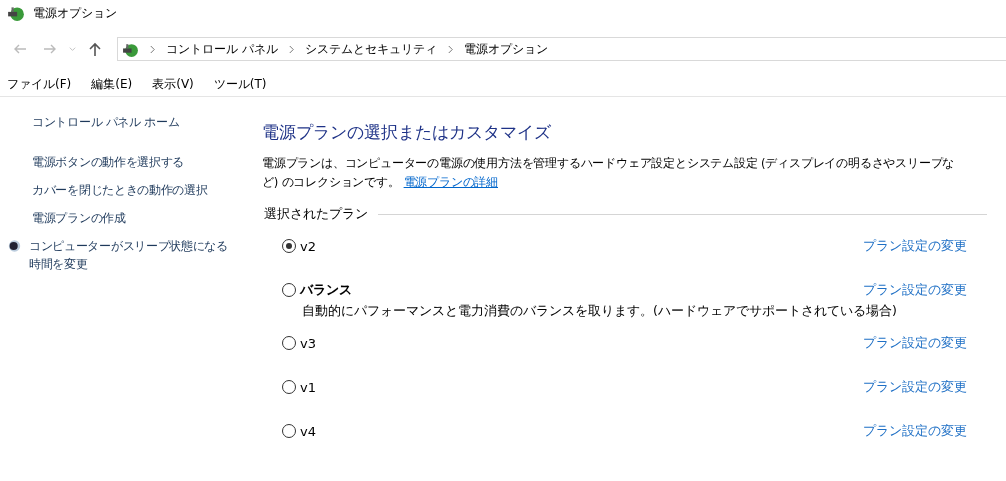 Image resolution: width=1006 pixels, height=481 pixels. What do you see at coordinates (133, 255) in the screenshot?
I see `sidebar-link: コンピューターがスリープ状態になる時間を変更` at bounding box center [133, 255].